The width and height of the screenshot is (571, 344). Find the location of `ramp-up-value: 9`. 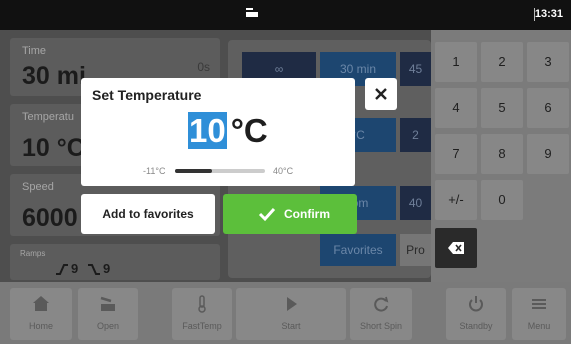

ramp-up-value: 9 is located at coordinates (75, 268).